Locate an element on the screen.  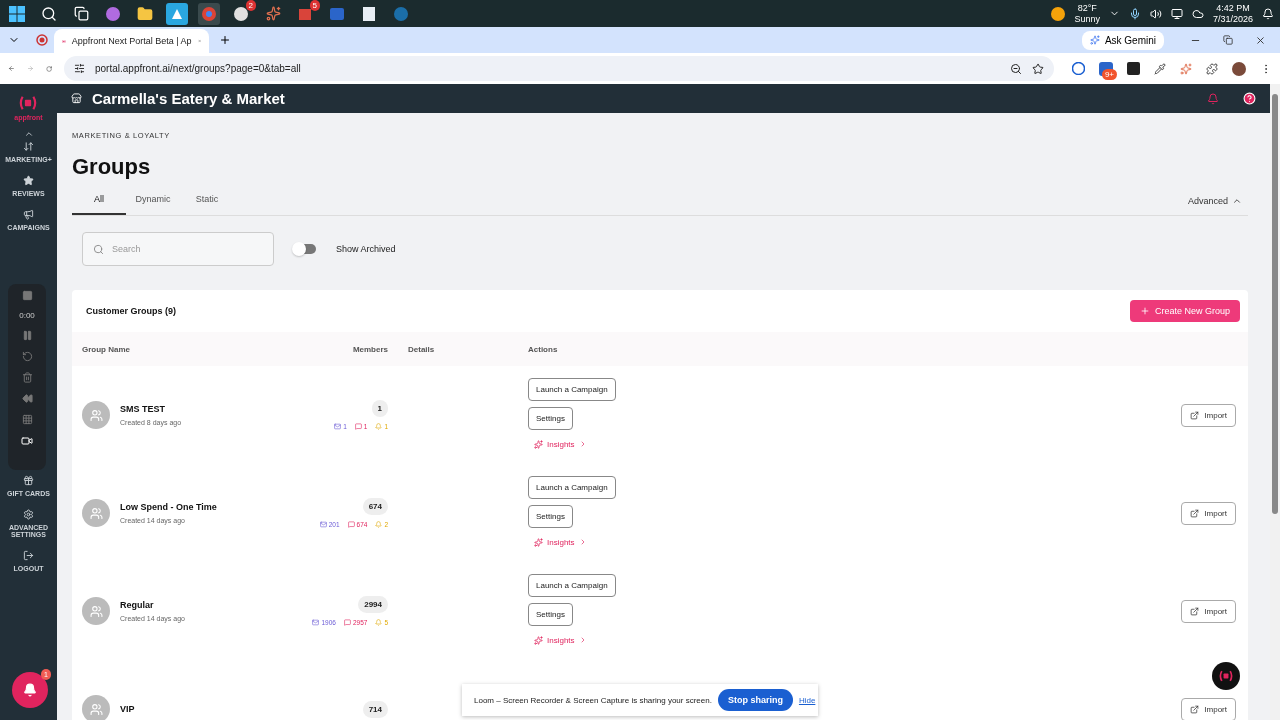
eyedropper-icon is located at coordinates (1160, 68).